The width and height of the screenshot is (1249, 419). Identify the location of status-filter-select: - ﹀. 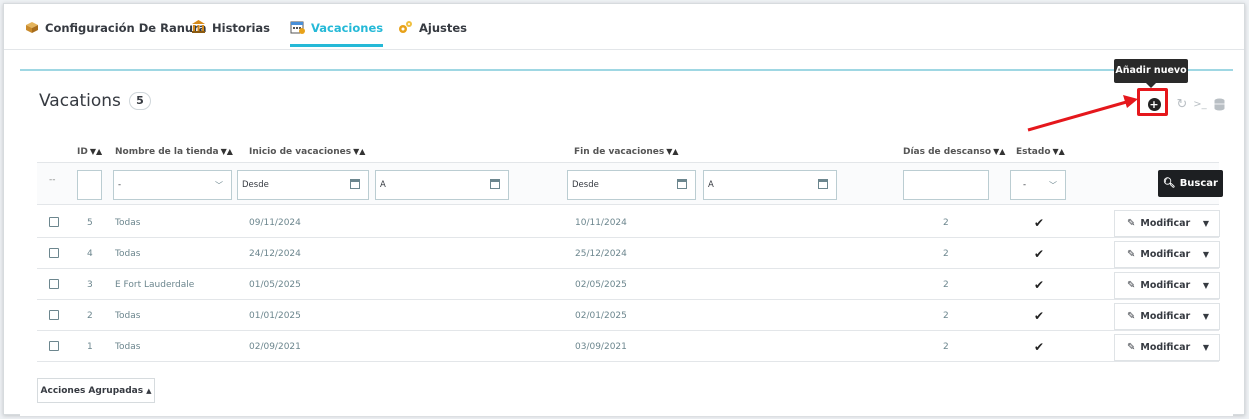
(1038, 185).